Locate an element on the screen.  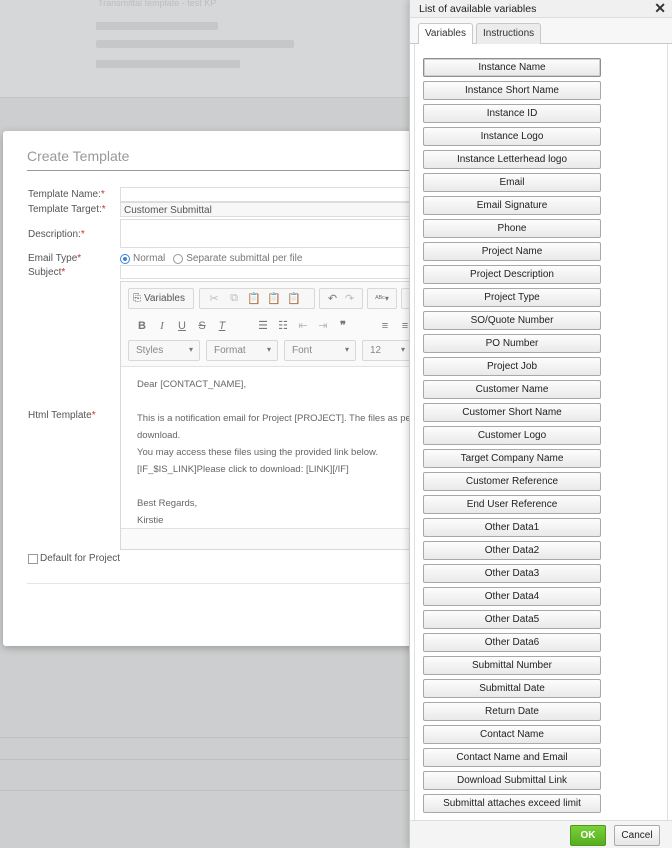
variable-button: Contact Name and Email is located at coordinates (512, 757).